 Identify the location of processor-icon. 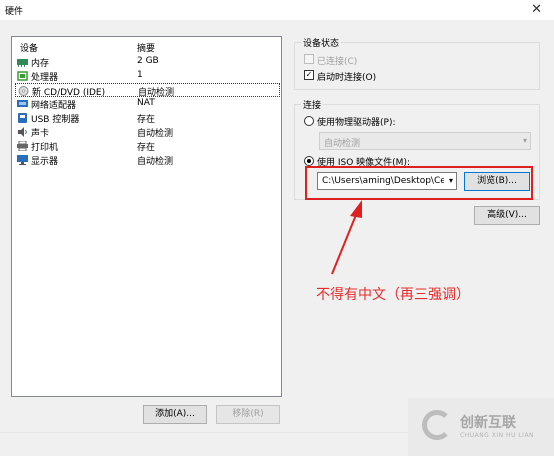
(22, 76).